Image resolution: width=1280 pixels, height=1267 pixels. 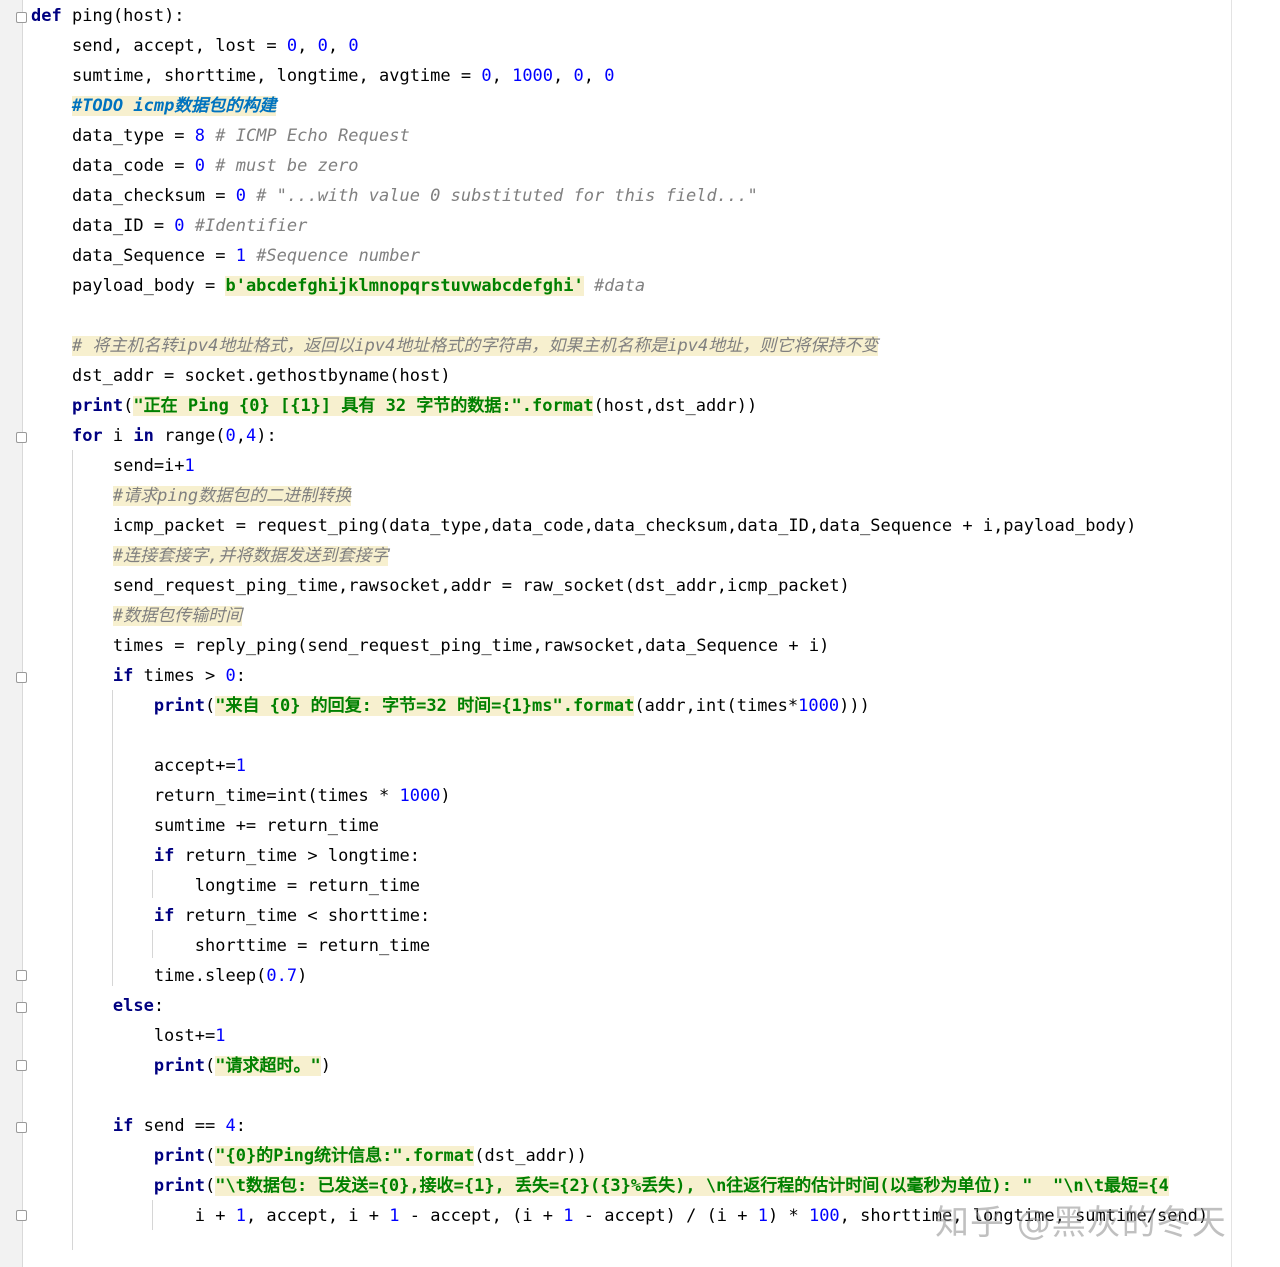 What do you see at coordinates (655, 436) in the screenshot?
I see `code-line: for i in range(0,4):` at bounding box center [655, 436].